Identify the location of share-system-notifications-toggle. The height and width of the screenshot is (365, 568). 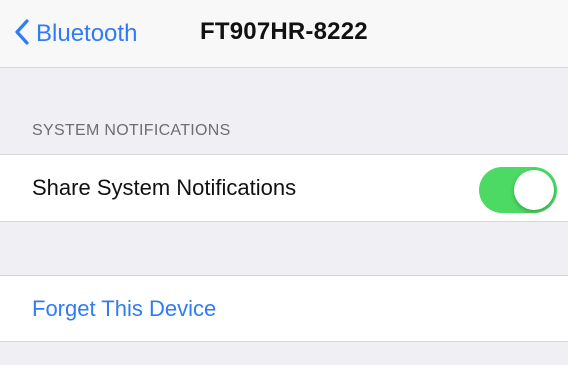
(518, 190).